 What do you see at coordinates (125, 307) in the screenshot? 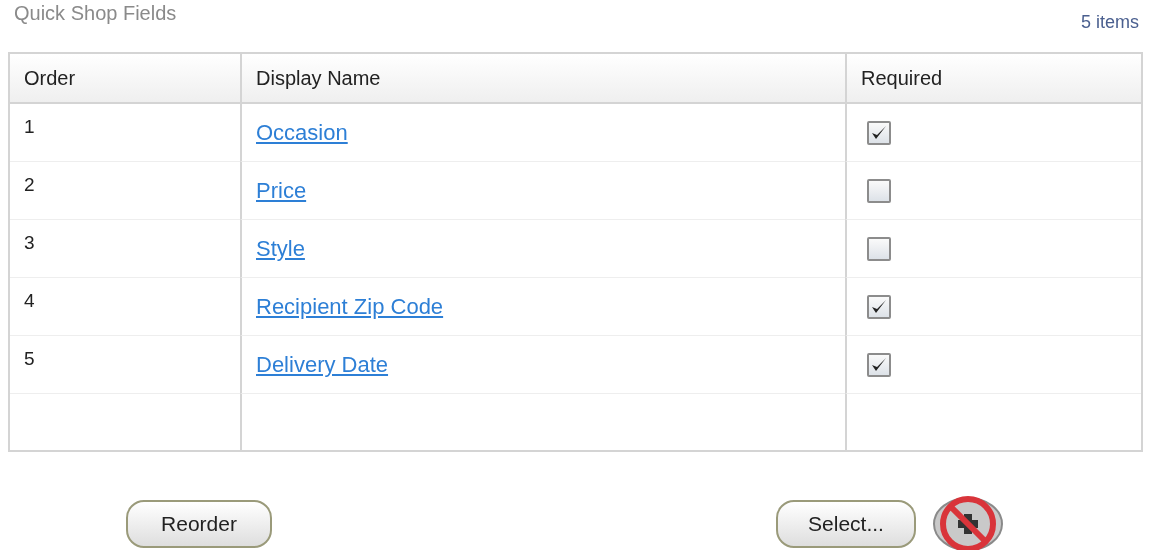
I see `order-cell: 4` at bounding box center [125, 307].